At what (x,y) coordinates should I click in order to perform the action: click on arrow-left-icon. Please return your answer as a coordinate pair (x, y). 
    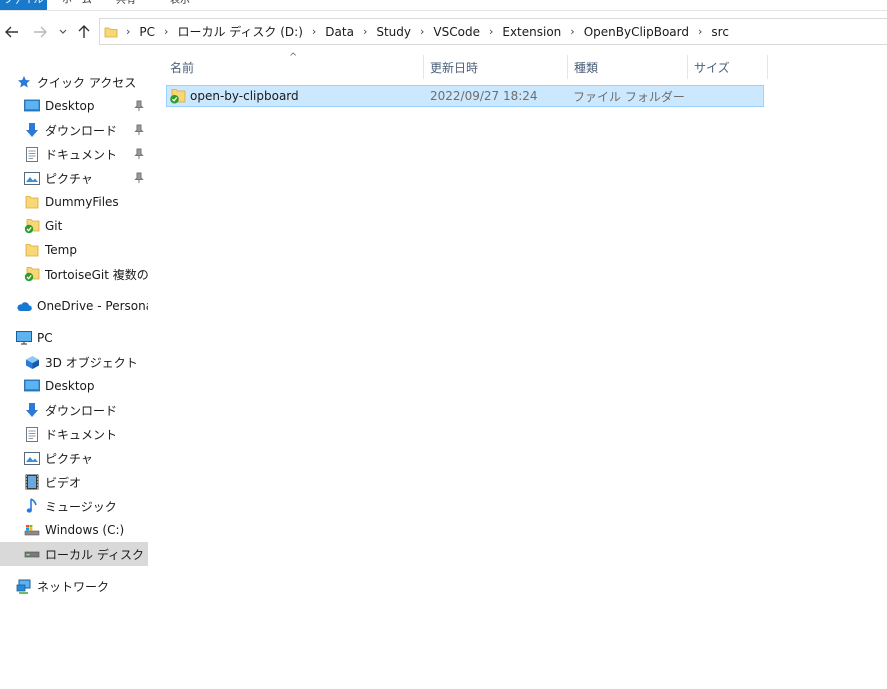
    Looking at the image, I should click on (11, 32).